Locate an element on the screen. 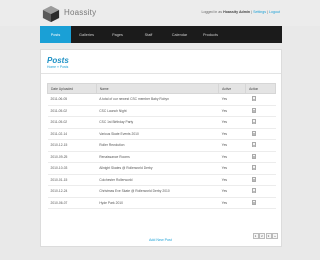 The image size is (320, 260). cell-date: 2010-09-25 is located at coordinates (72, 157).